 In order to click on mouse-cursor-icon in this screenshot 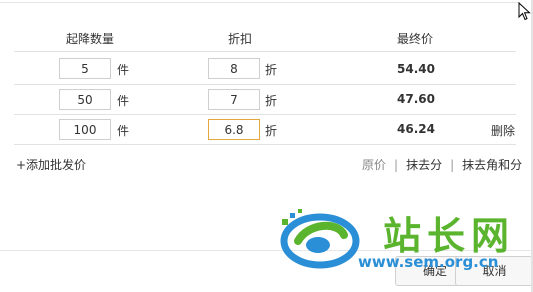, I will do `click(524, 11)`.